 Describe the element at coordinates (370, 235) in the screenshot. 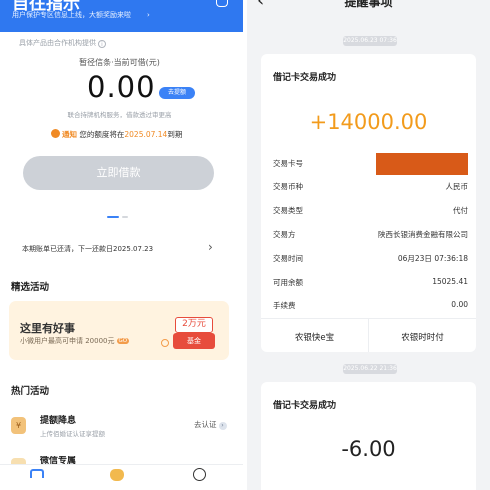

I see `detail-row: 交易方 陕西长银消费金融有限公司` at that location.